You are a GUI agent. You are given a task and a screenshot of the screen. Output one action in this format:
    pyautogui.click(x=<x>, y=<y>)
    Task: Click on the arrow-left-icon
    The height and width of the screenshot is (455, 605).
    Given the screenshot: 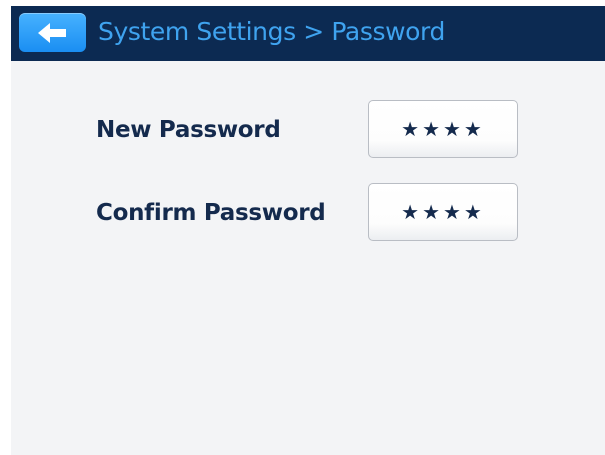 What is the action you would take?
    pyautogui.click(x=52, y=33)
    